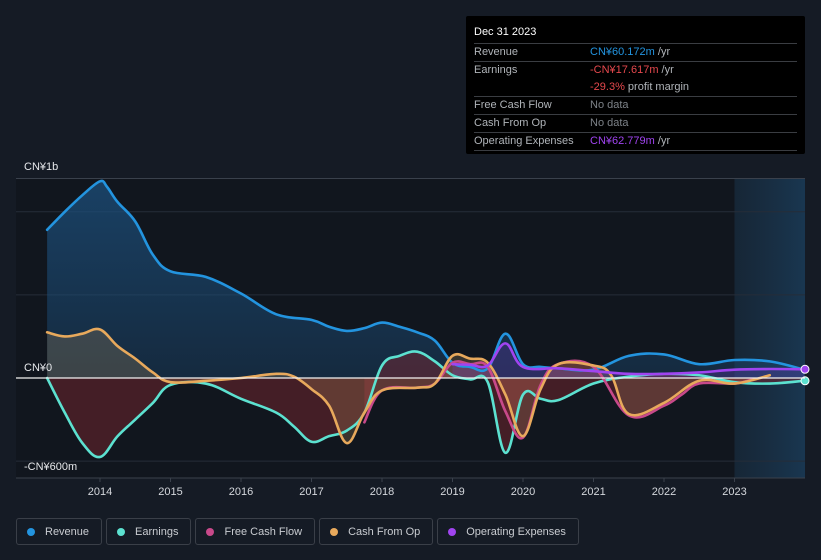  What do you see at coordinates (170, 492) in the screenshot?
I see `x-tick-label: 2015` at bounding box center [170, 492].